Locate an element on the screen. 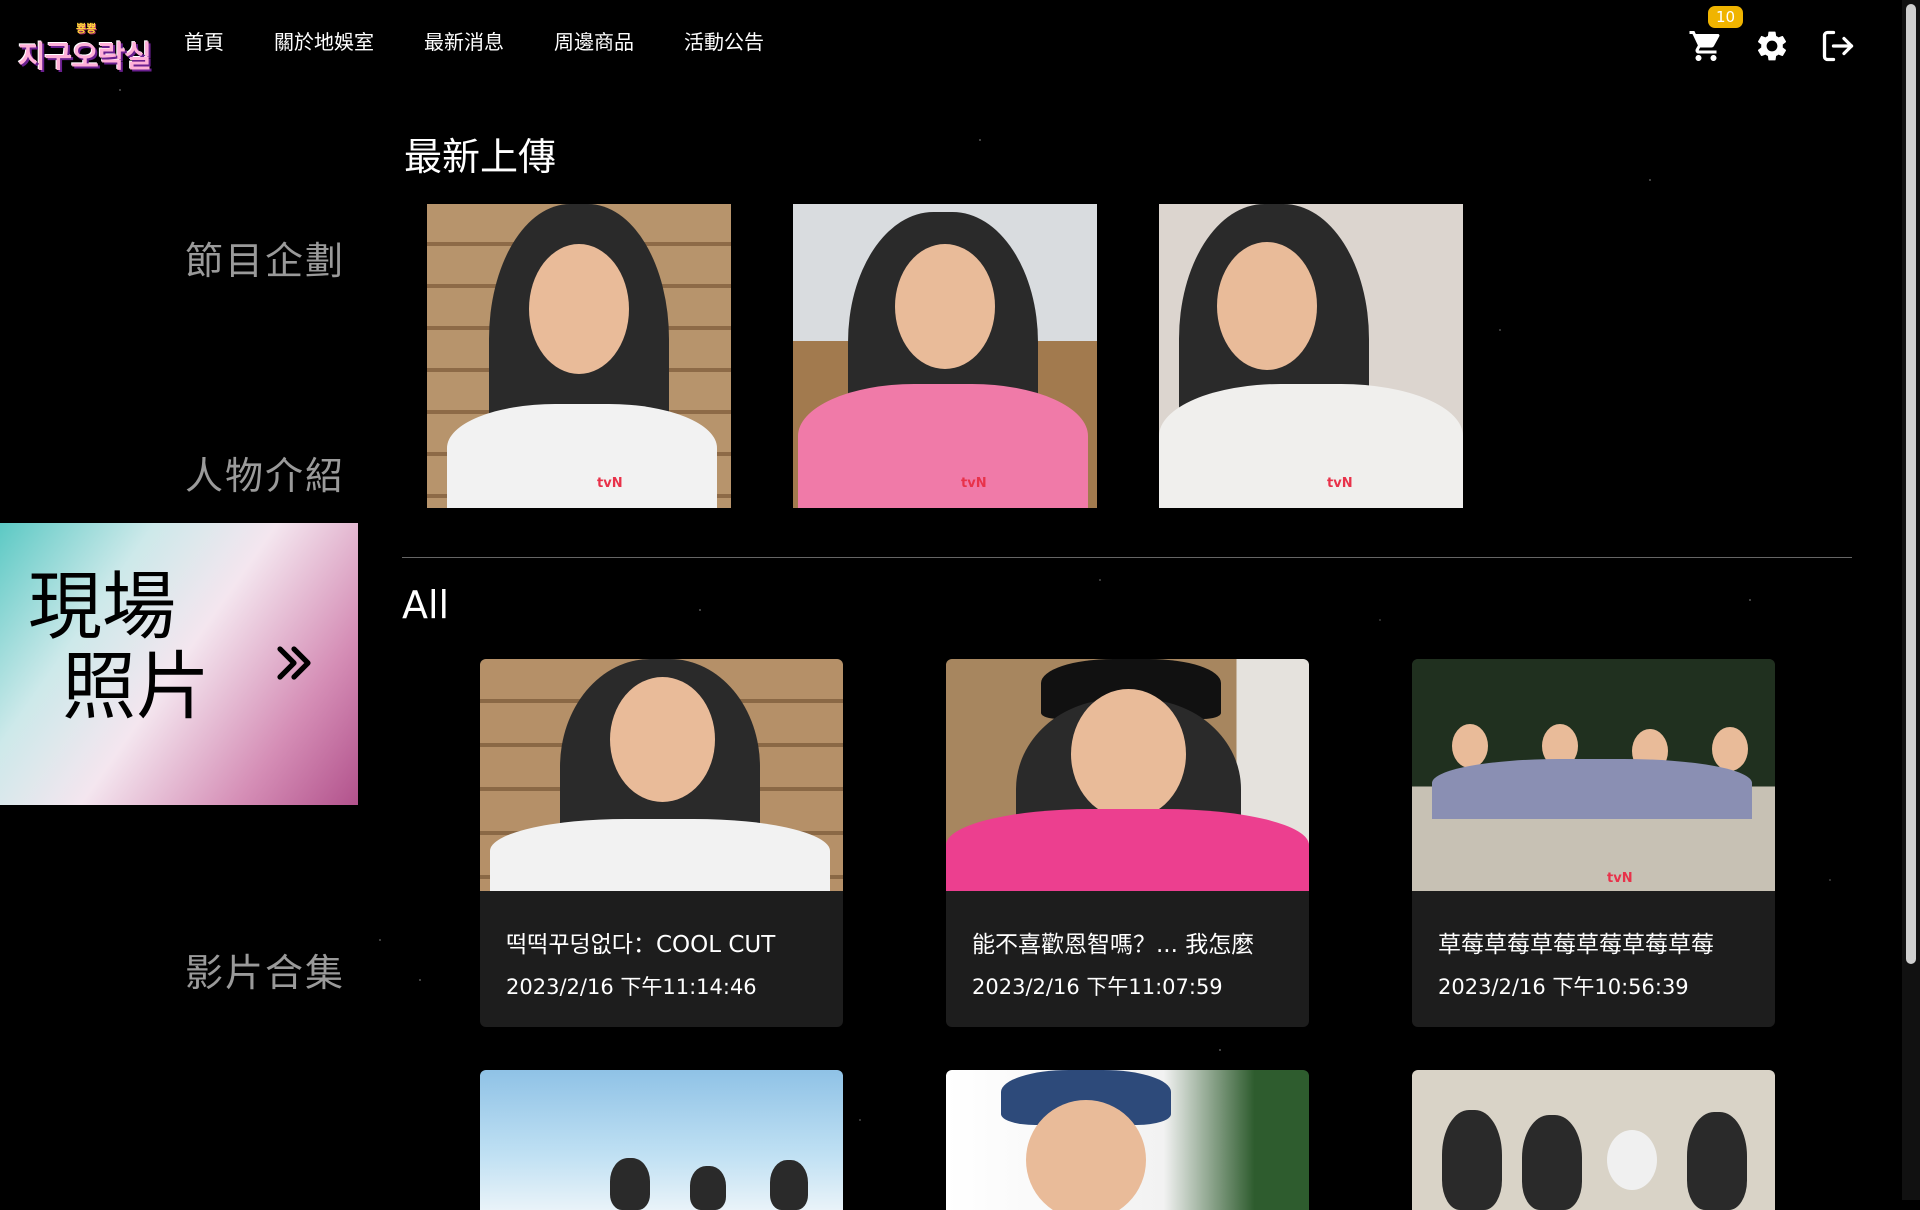  nav-events: 活動公告 is located at coordinates (724, 40).